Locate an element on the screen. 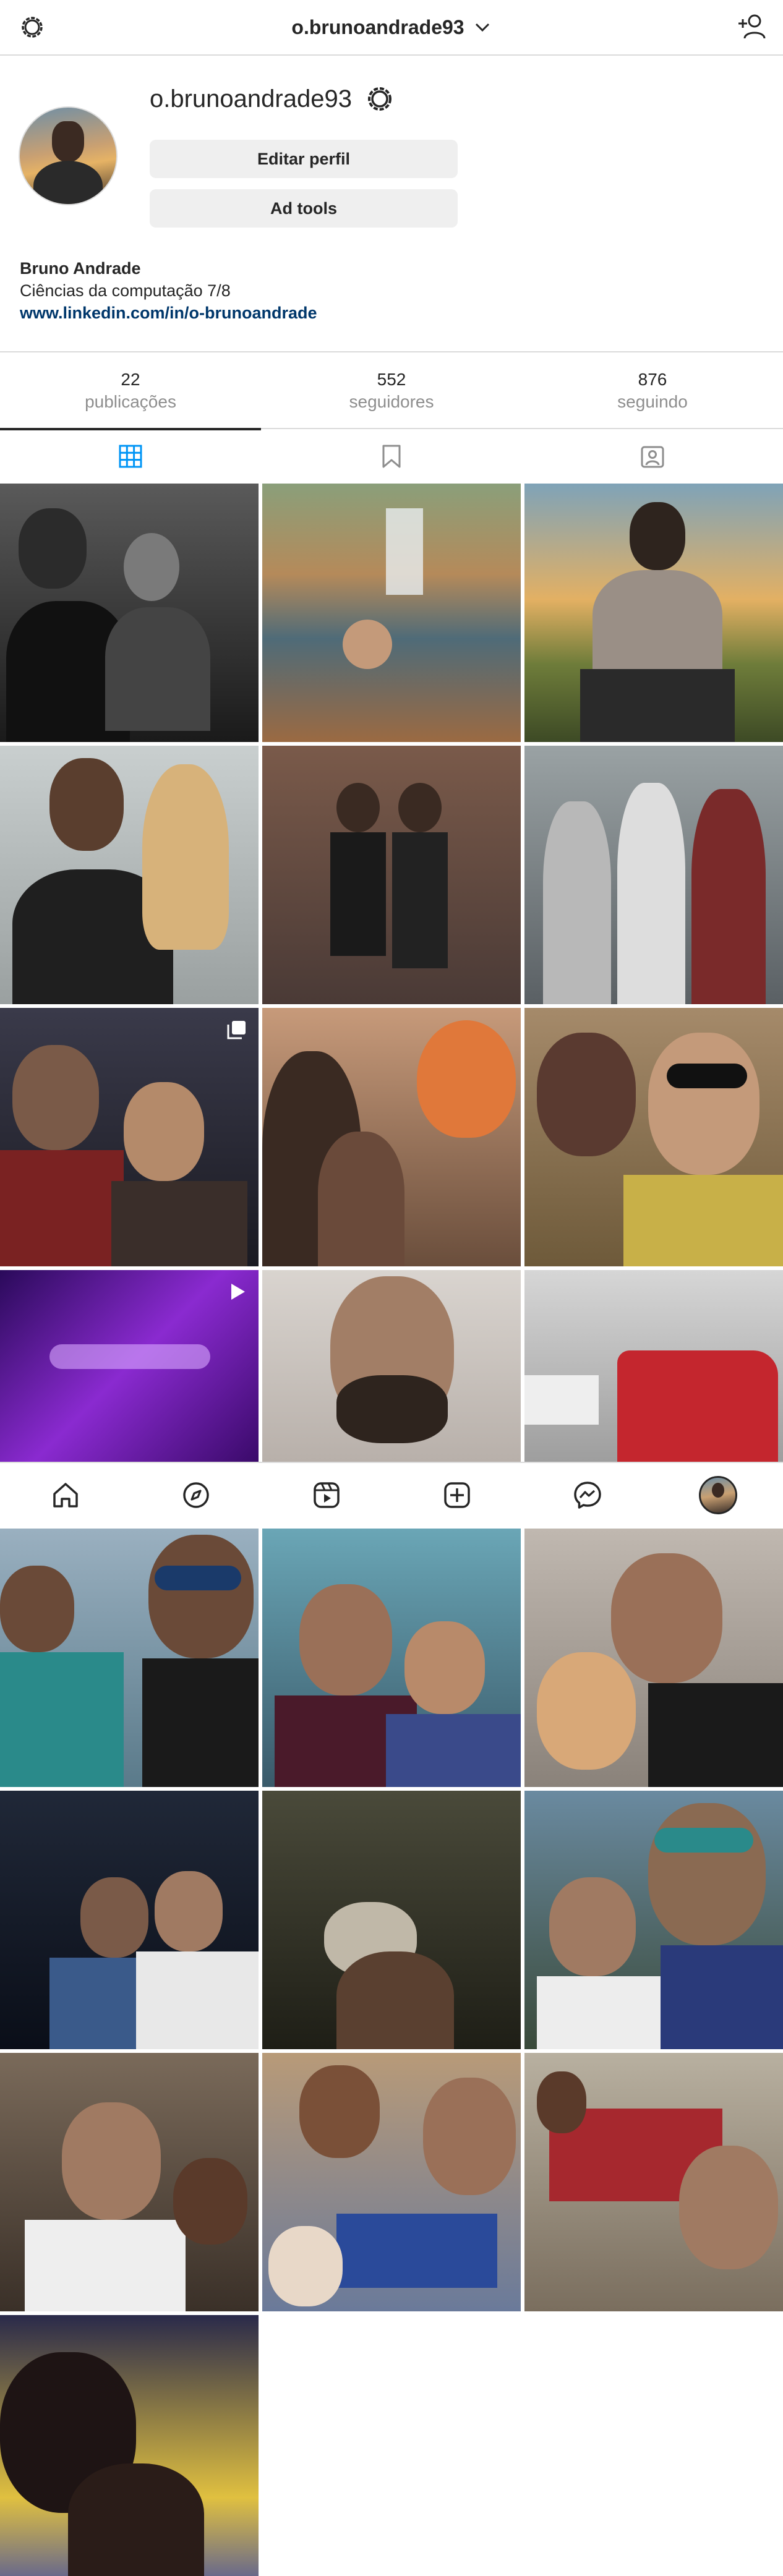  content-tabs is located at coordinates (391, 456).